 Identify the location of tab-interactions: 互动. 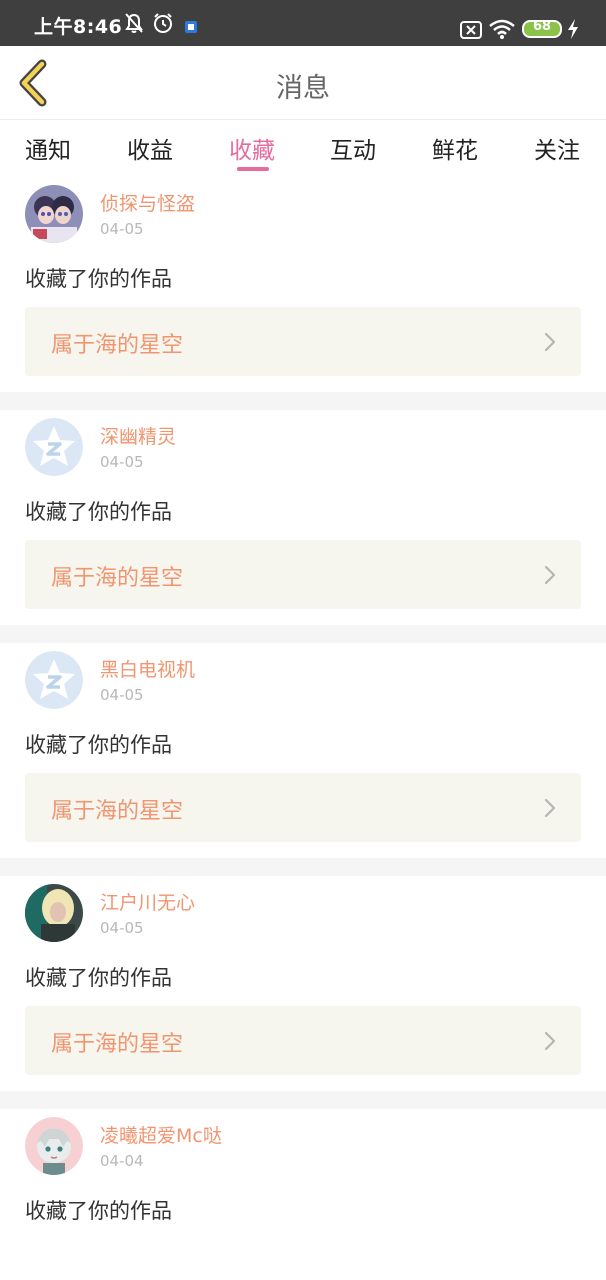
(353, 148).